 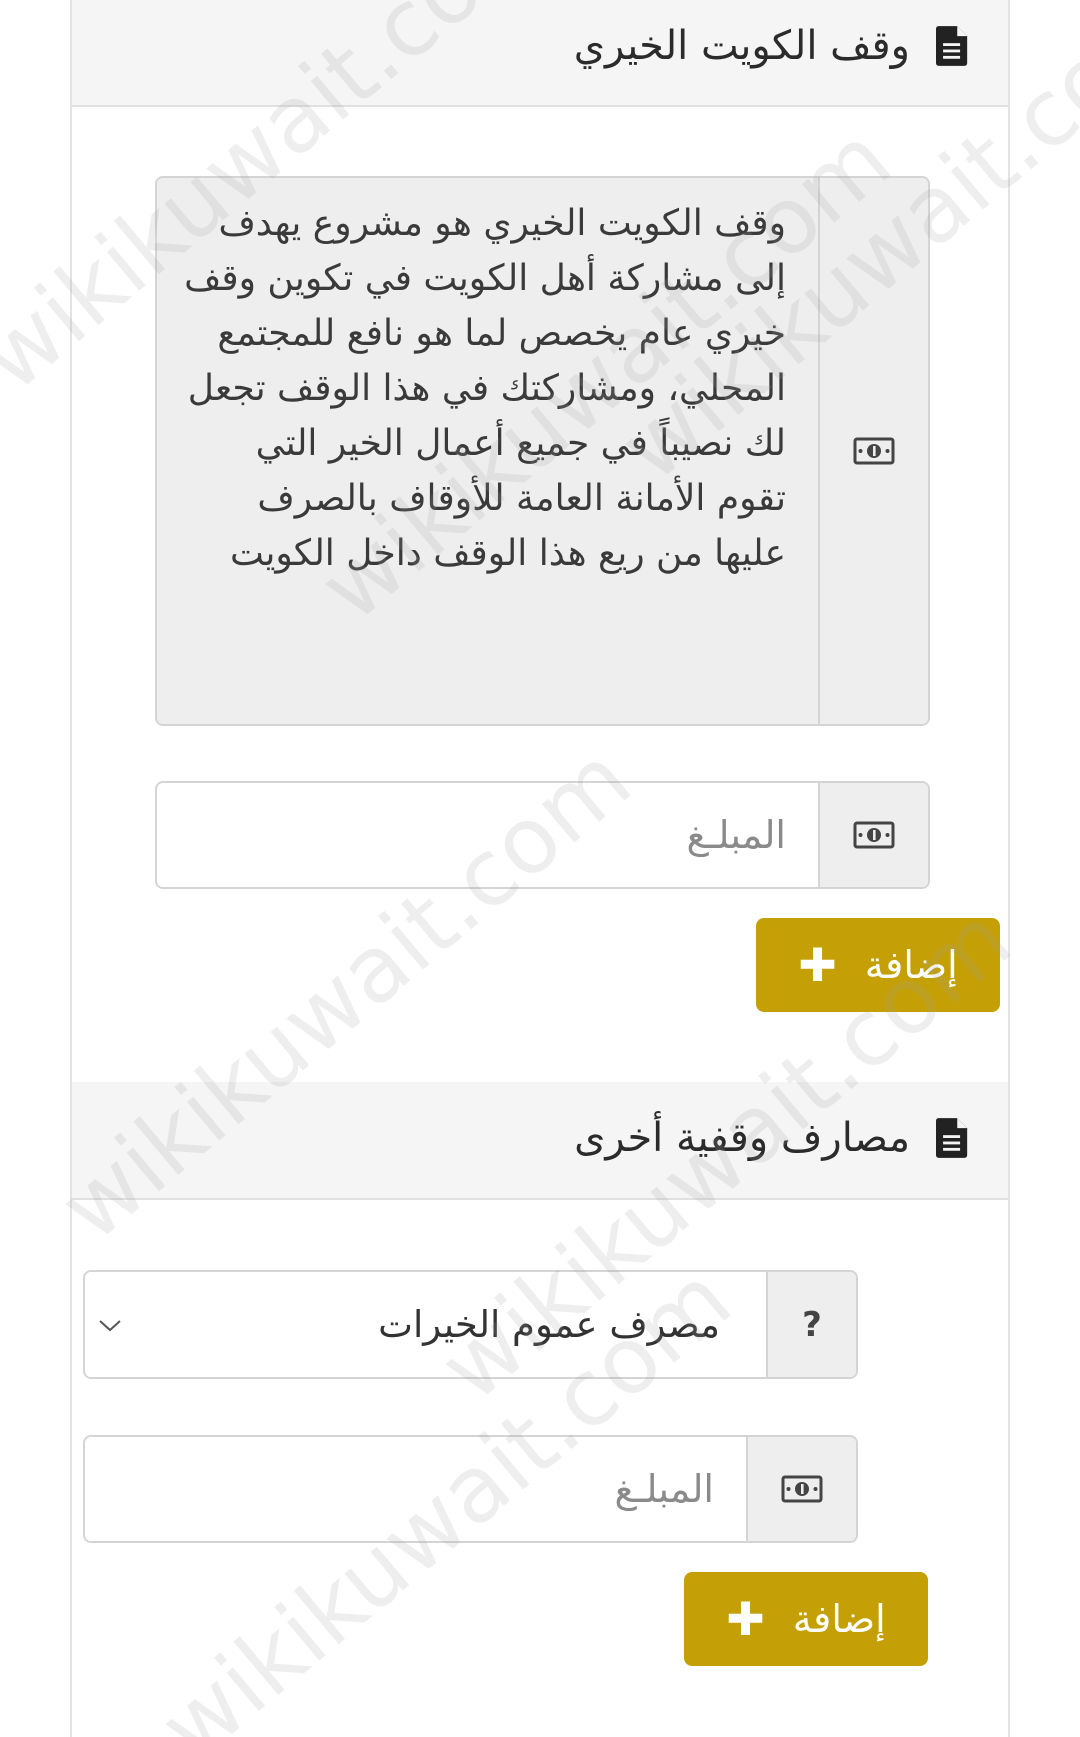 I want to click on waqf-select-group: ? مصرف عموم الخيرات, so click(x=470, y=1324).